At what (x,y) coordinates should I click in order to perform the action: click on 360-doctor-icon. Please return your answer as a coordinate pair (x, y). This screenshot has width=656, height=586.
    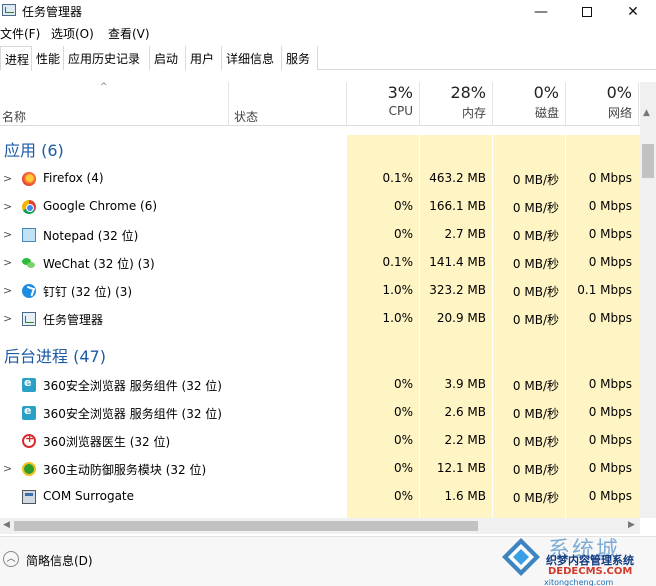
    Looking at the image, I should click on (29, 440).